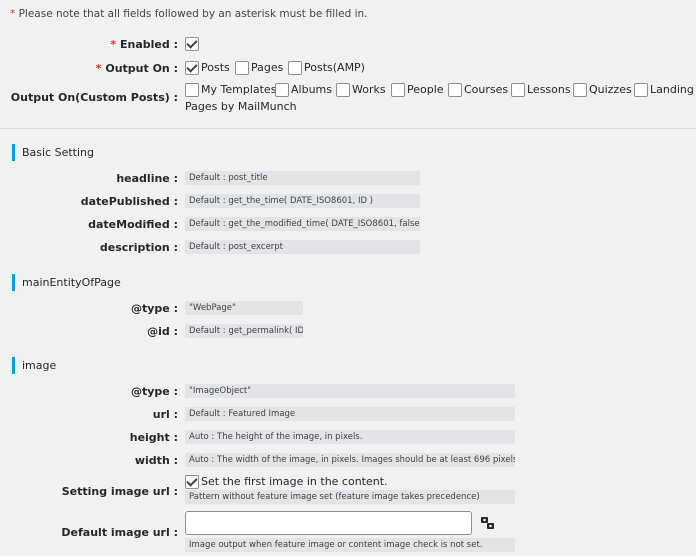 The image size is (696, 556). I want to click on custom-people-checkbox, so click(398, 90).